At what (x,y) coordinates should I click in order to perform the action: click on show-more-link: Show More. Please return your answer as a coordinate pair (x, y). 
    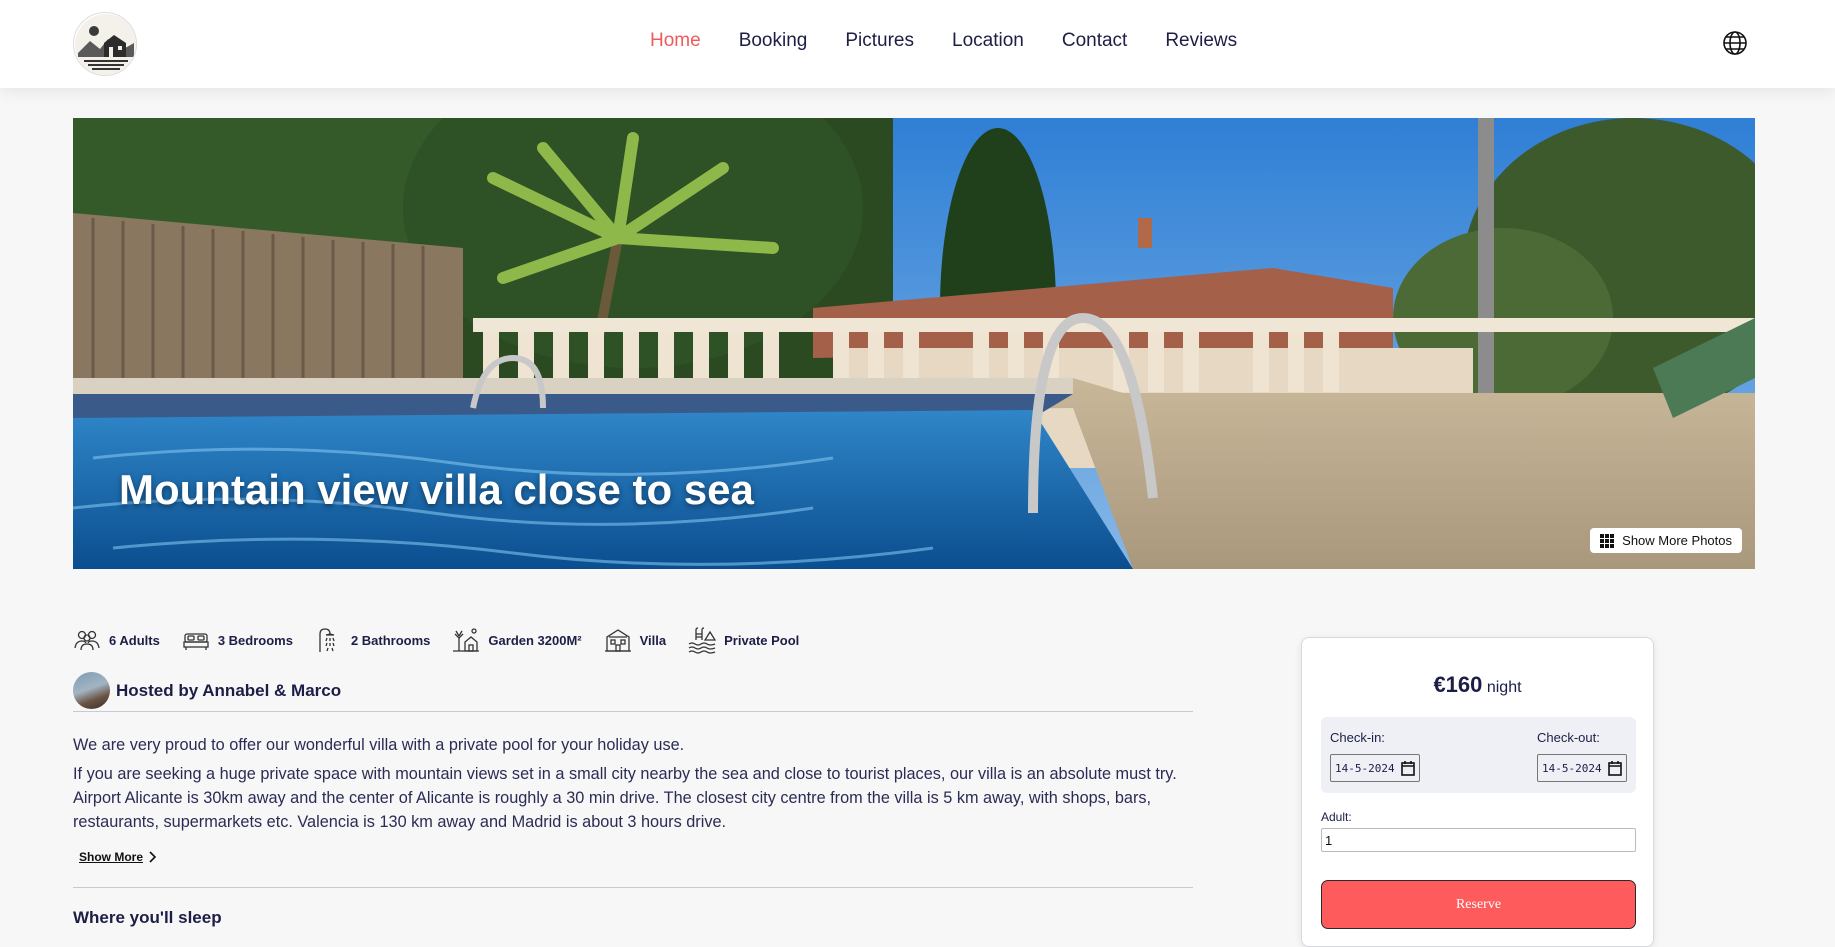
    Looking at the image, I should click on (118, 857).